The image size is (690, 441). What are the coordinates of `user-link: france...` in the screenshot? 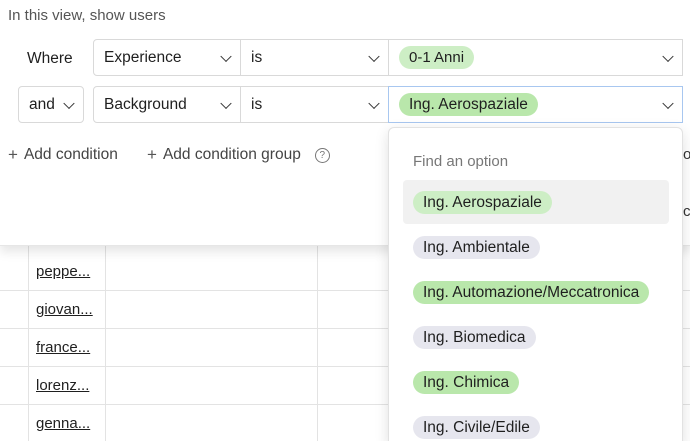 It's located at (68, 347).